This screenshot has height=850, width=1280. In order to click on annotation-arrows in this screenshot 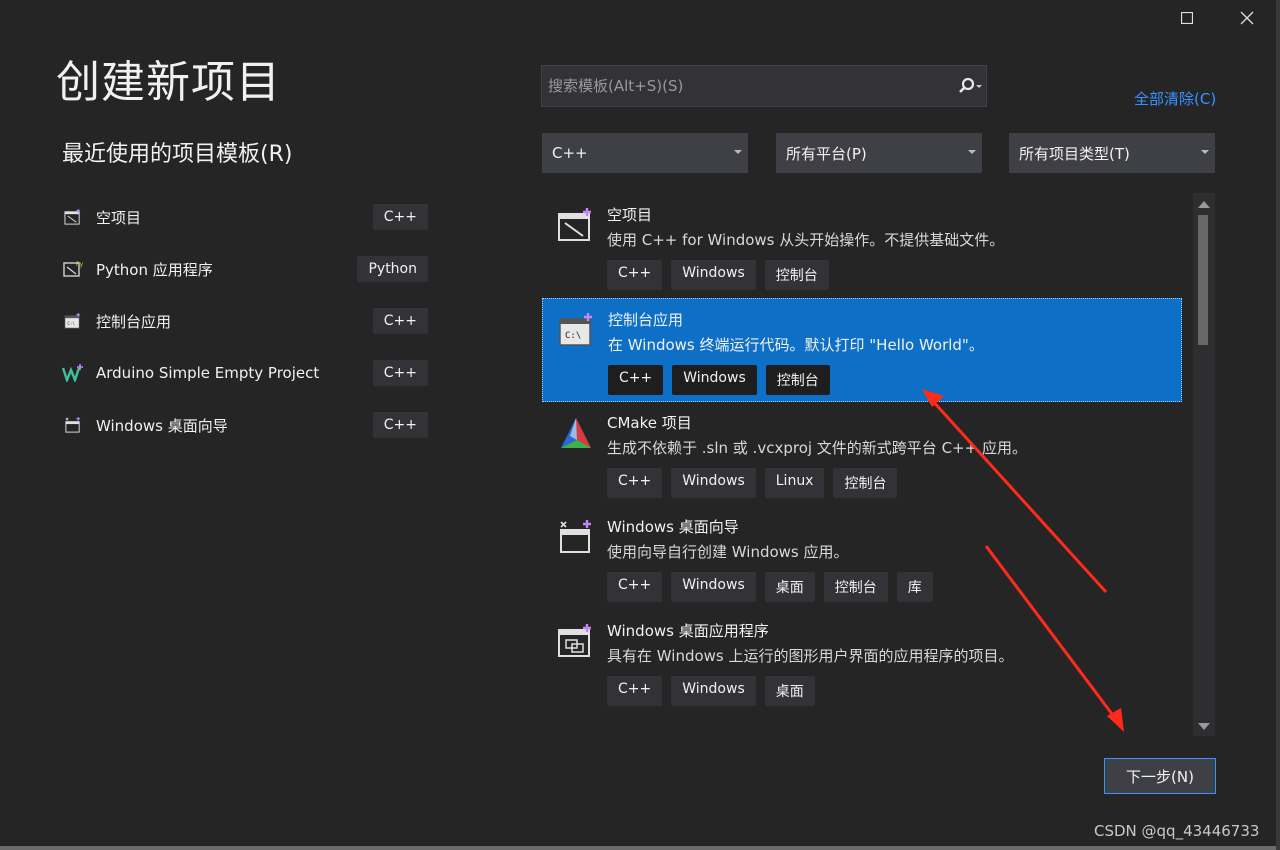, I will do `click(1023, 560)`.